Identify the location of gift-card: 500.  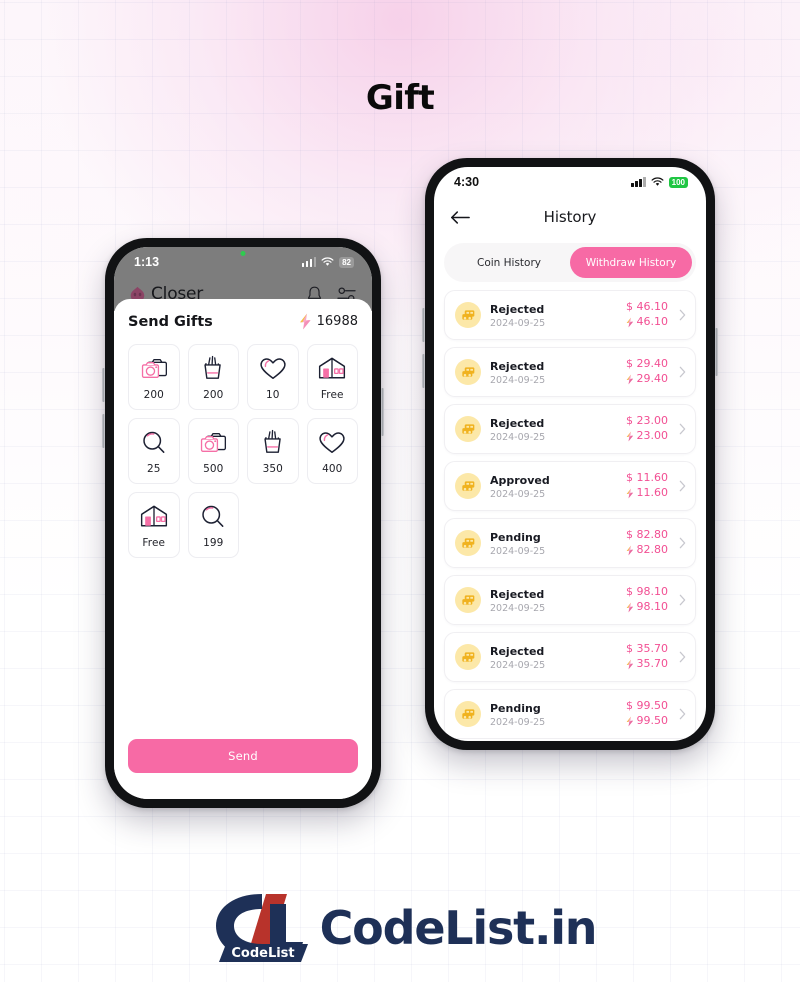
(213, 451).